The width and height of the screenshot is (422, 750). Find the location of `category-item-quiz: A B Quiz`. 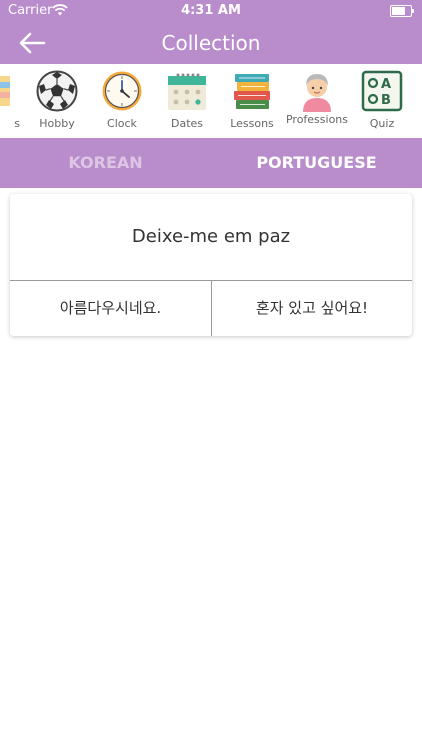

category-item-quiz: A B Quiz is located at coordinates (382, 102).